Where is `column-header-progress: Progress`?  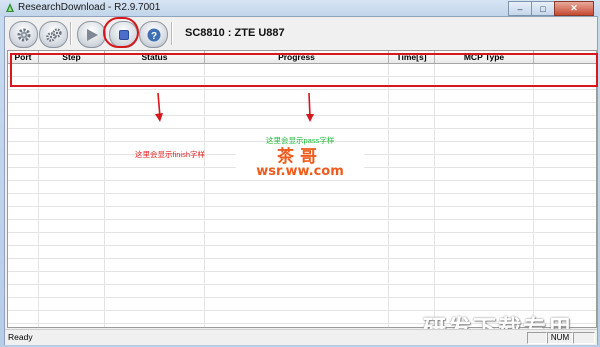
column-header-progress: Progress is located at coordinates (297, 57).